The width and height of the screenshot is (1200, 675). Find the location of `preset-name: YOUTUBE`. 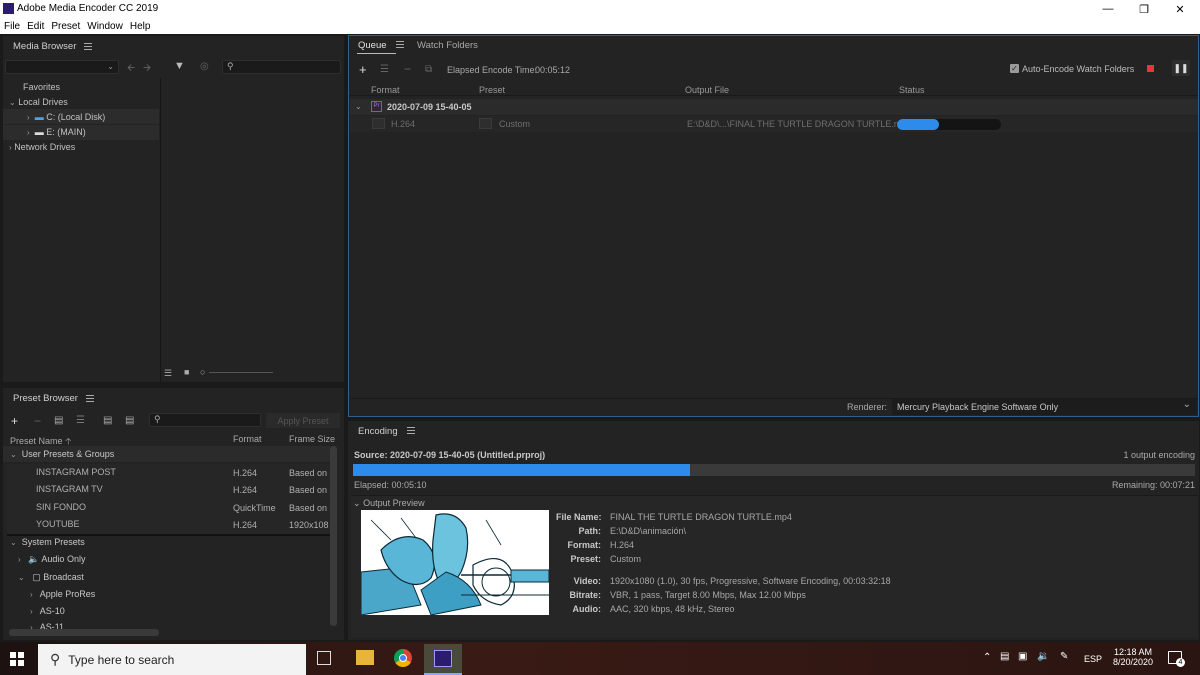

preset-name: YOUTUBE is located at coordinates (58, 524).